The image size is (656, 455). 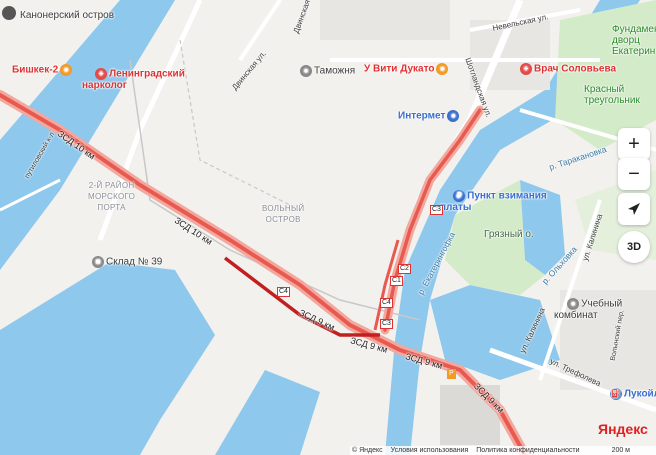 I want to click on poi-bishkek: Бишкек-2 ●, so click(x=43, y=70).